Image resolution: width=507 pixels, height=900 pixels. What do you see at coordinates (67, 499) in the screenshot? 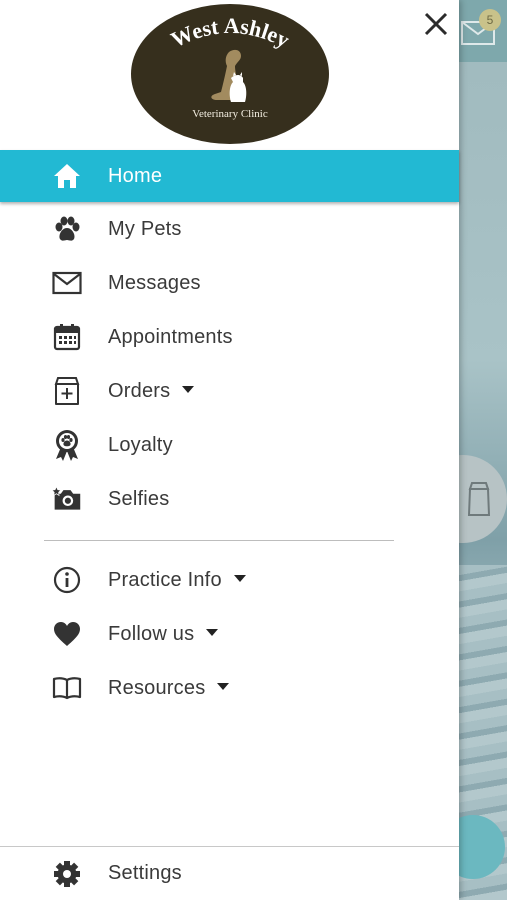
I see `camera-icon` at bounding box center [67, 499].